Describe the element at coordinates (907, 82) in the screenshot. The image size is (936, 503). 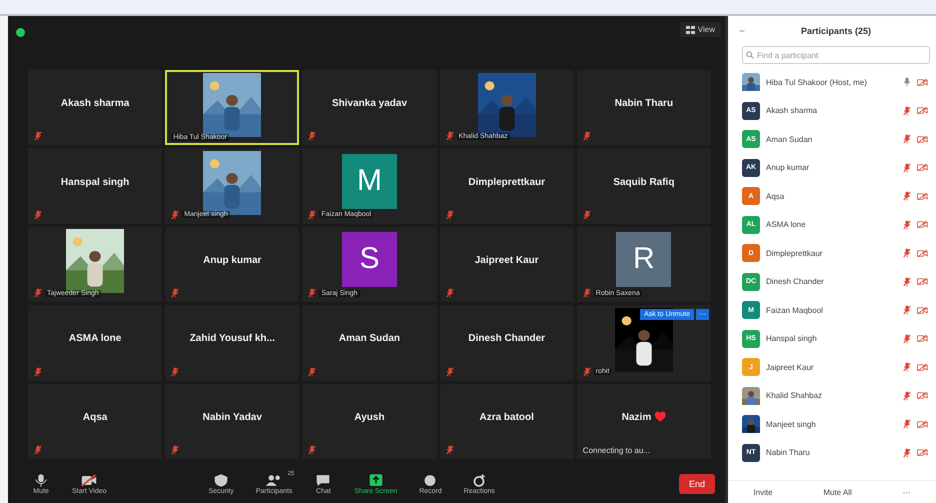
I see `mic-icon` at that location.